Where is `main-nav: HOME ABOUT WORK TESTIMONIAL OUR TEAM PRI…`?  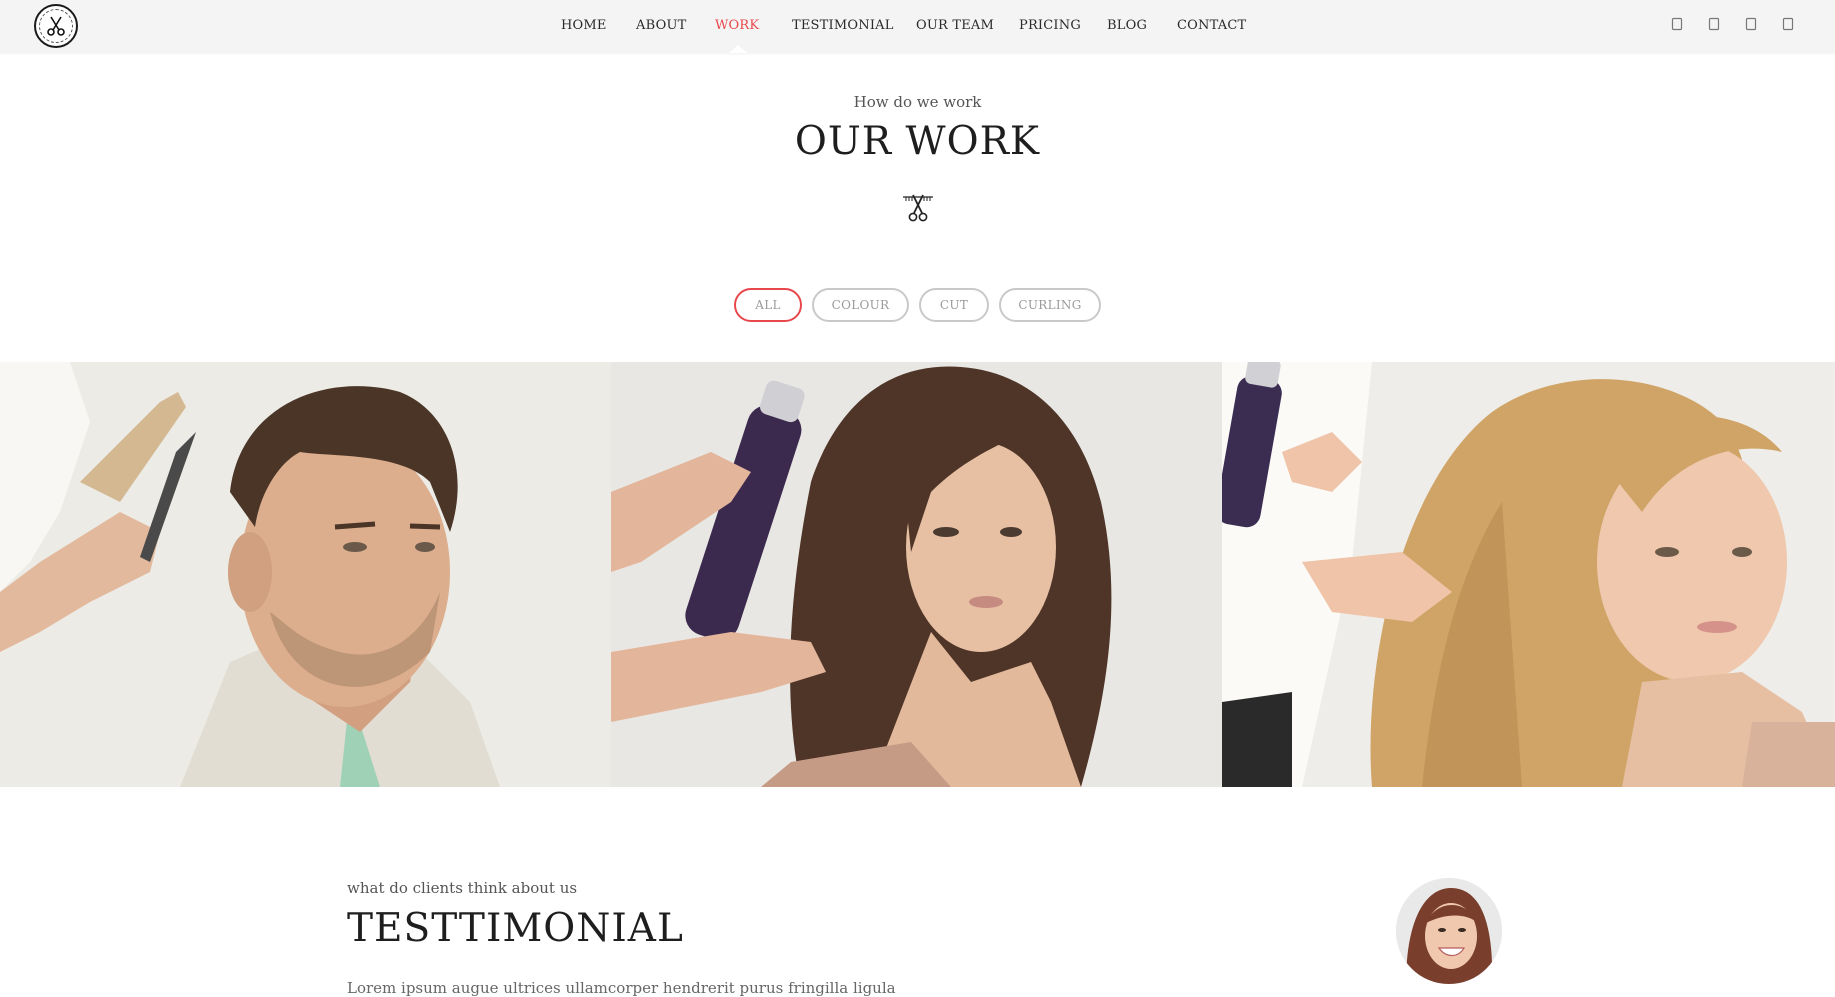
main-nav: HOME ABOUT WORK TESTIMONIAL OUR TEAM PRI… is located at coordinates (917, 26).